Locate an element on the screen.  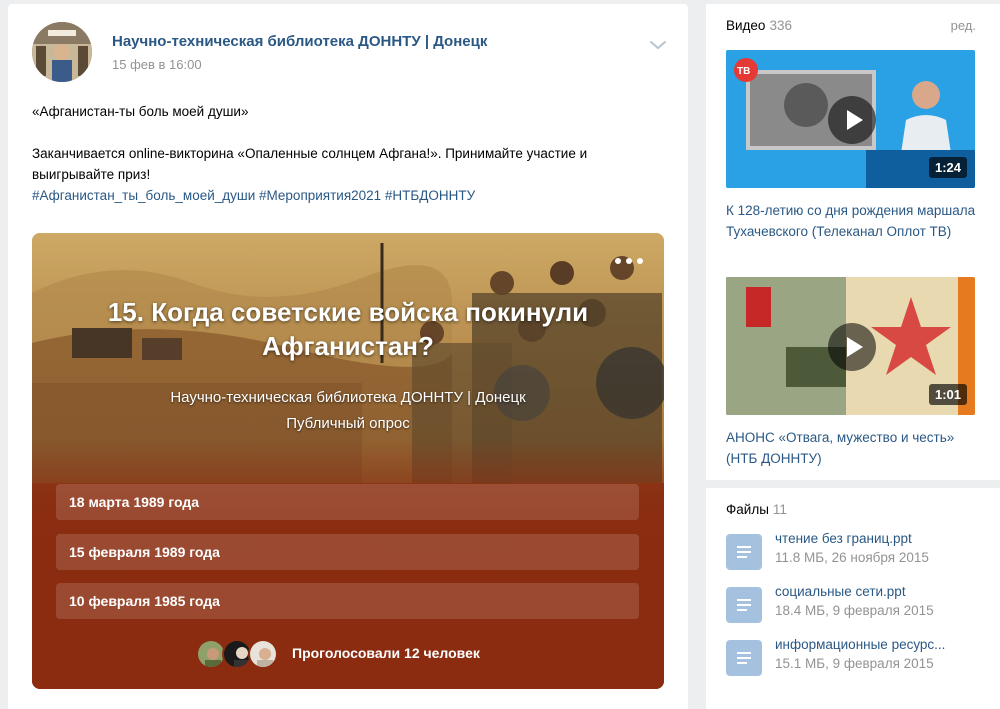
svg-text: ТВ is located at coordinates (743, 71).